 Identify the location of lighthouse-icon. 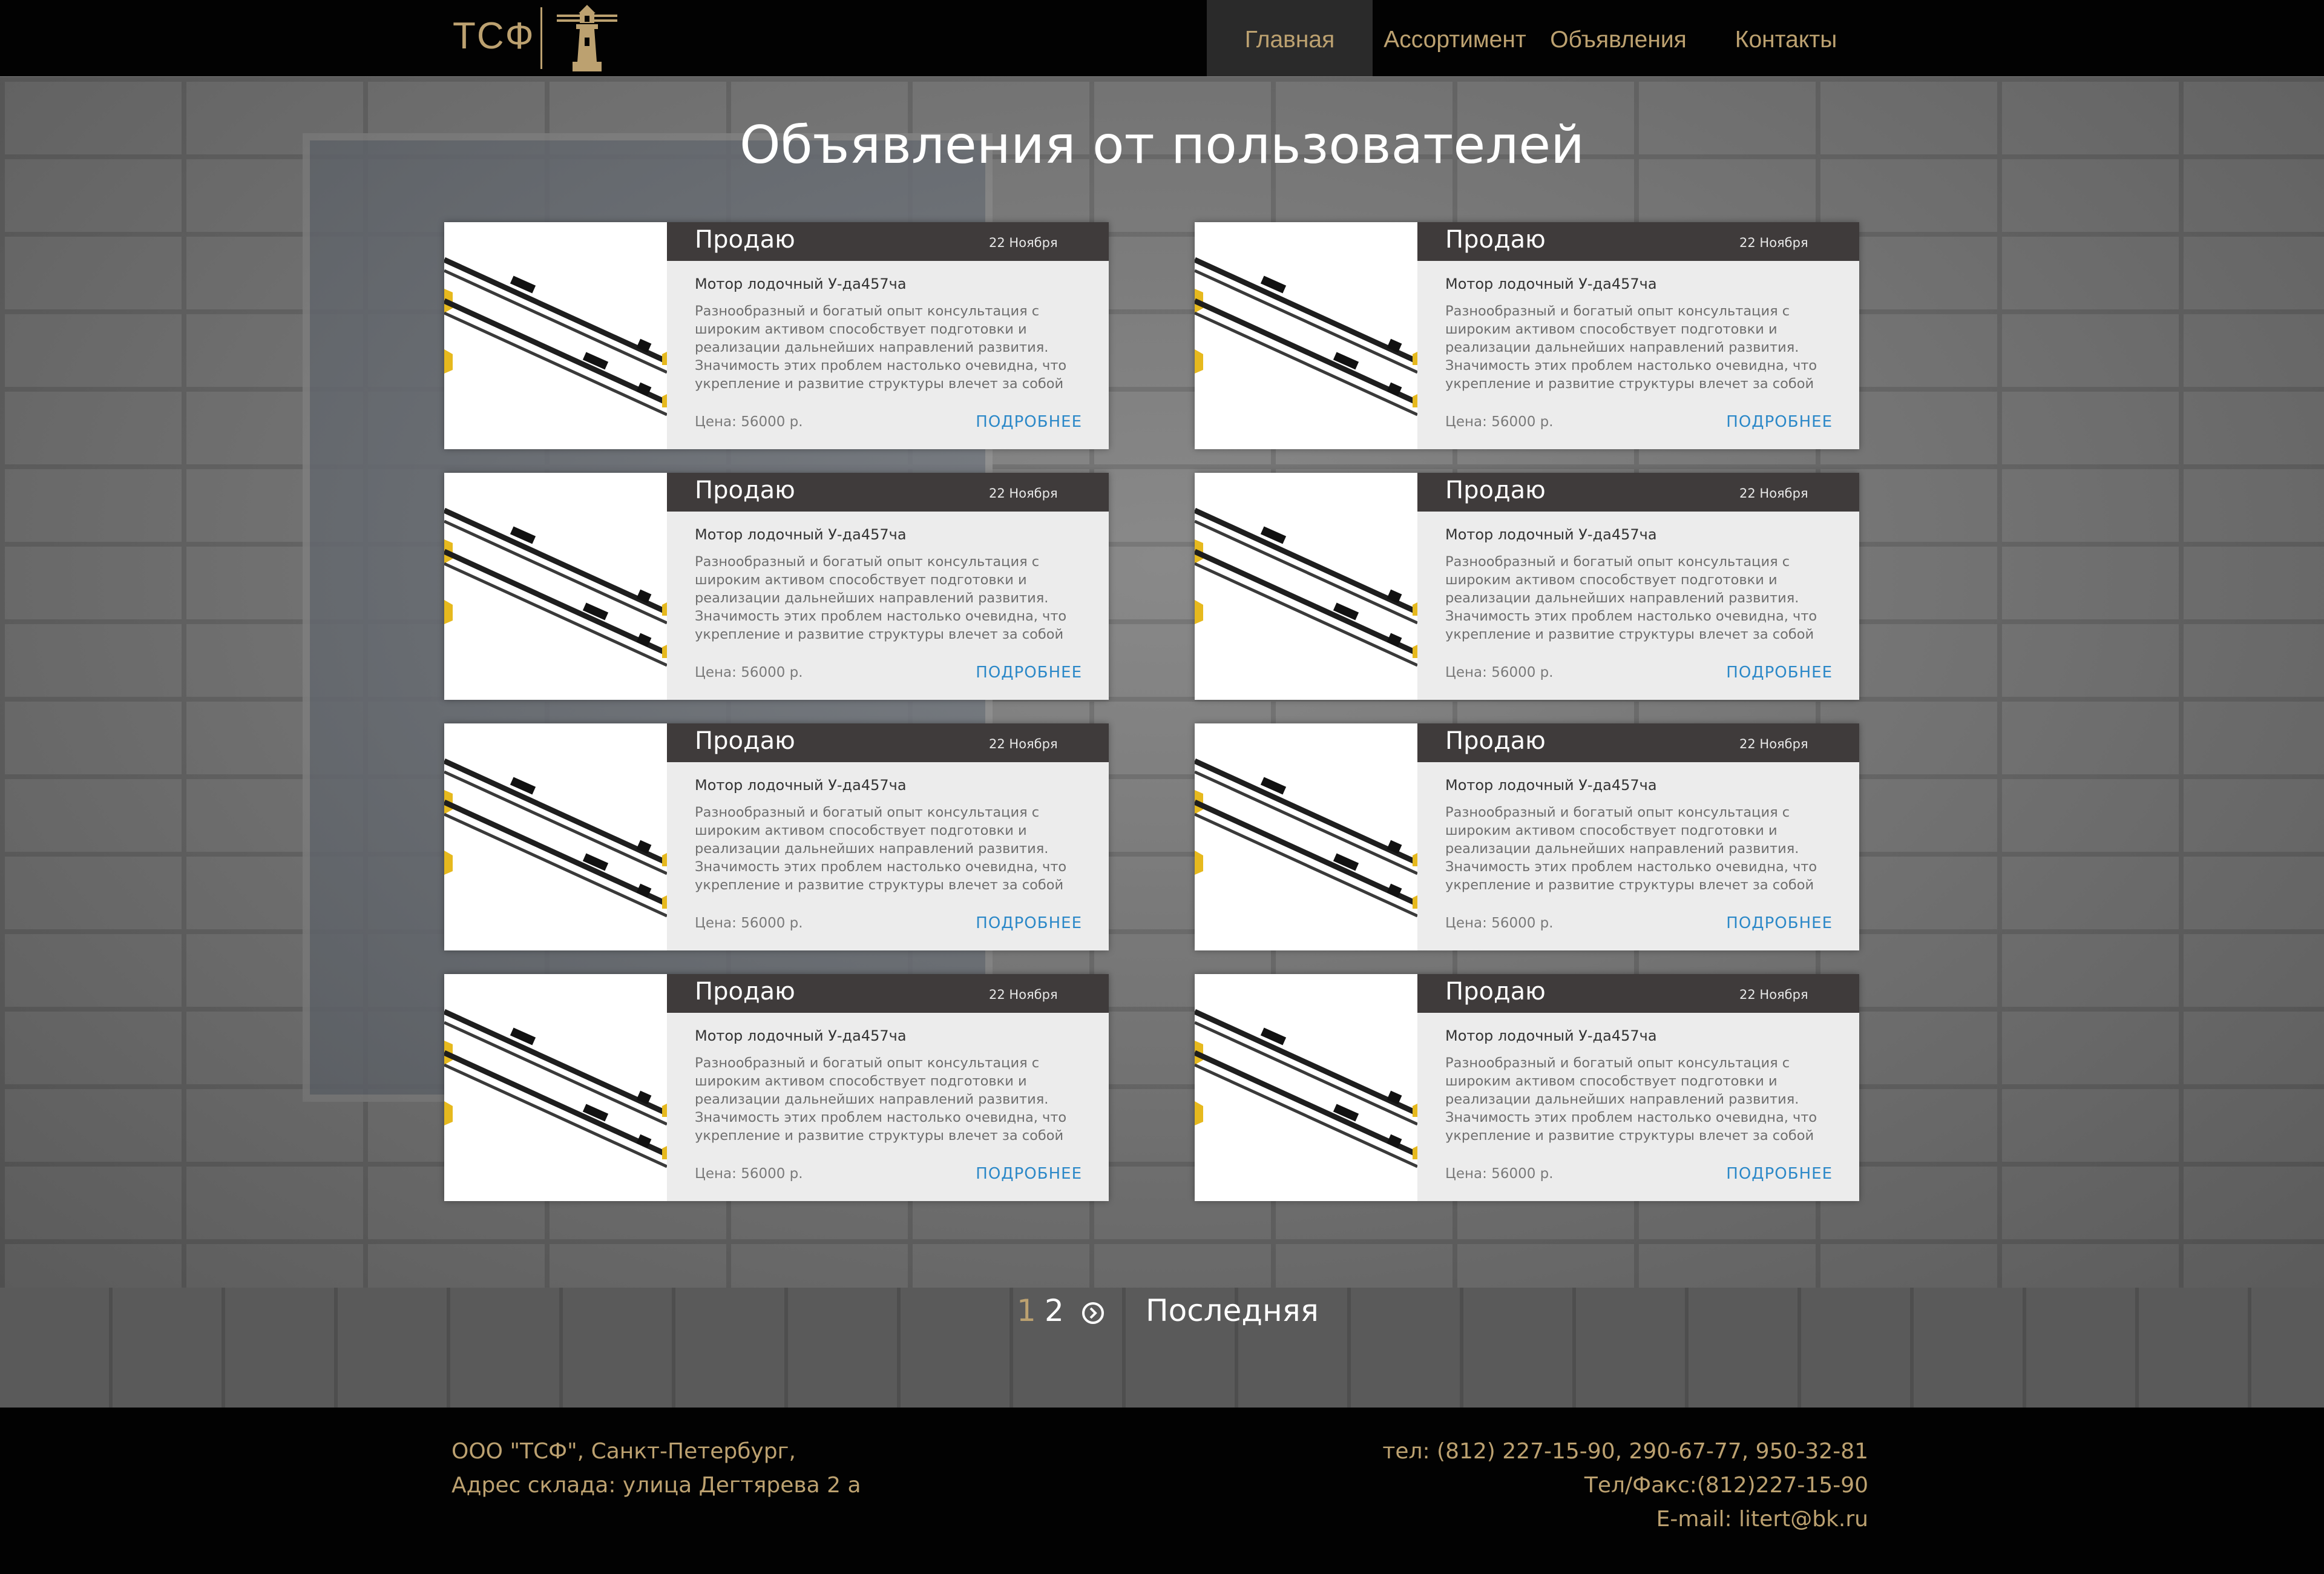
(587, 38).